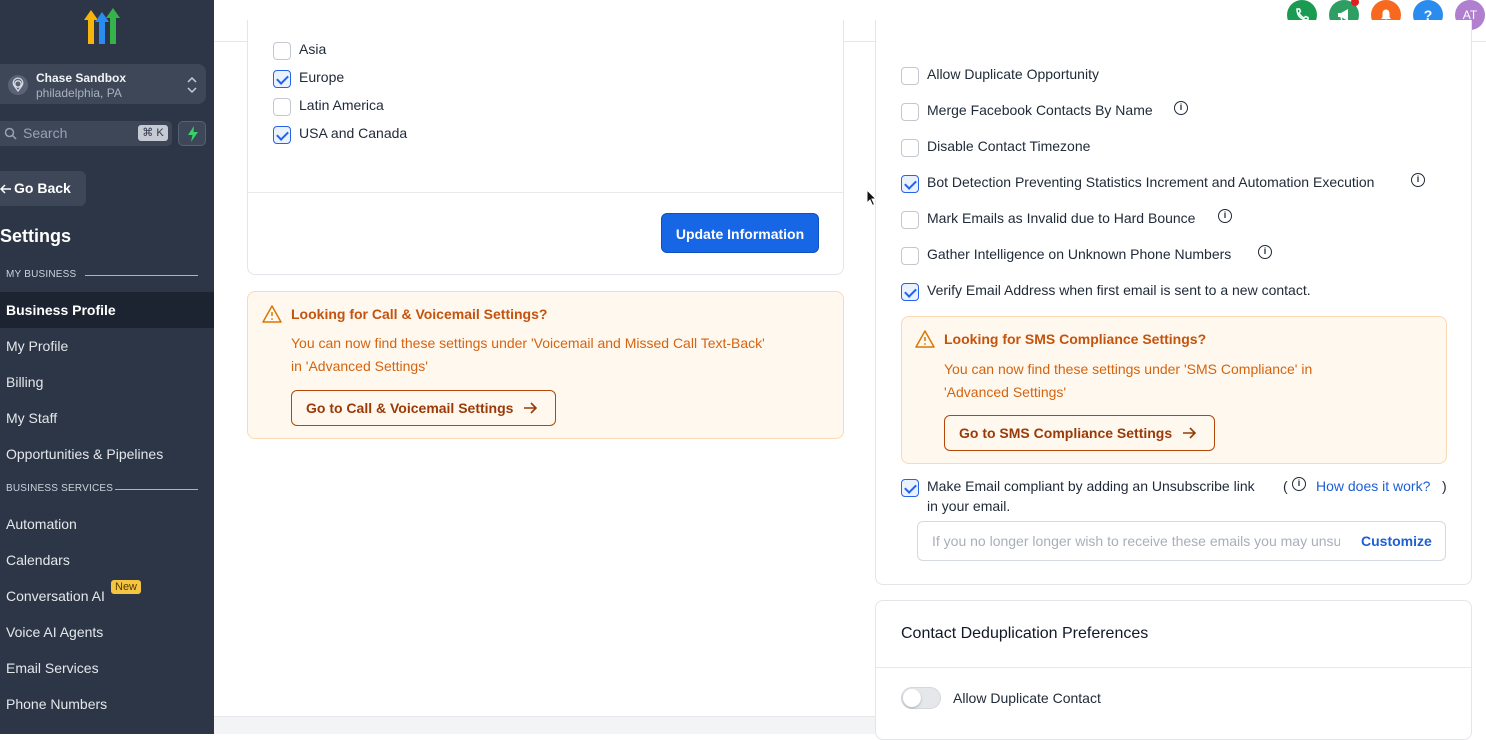 The width and height of the screenshot is (1486, 740). I want to click on checkbox-unsubscribe-link, so click(910, 488).